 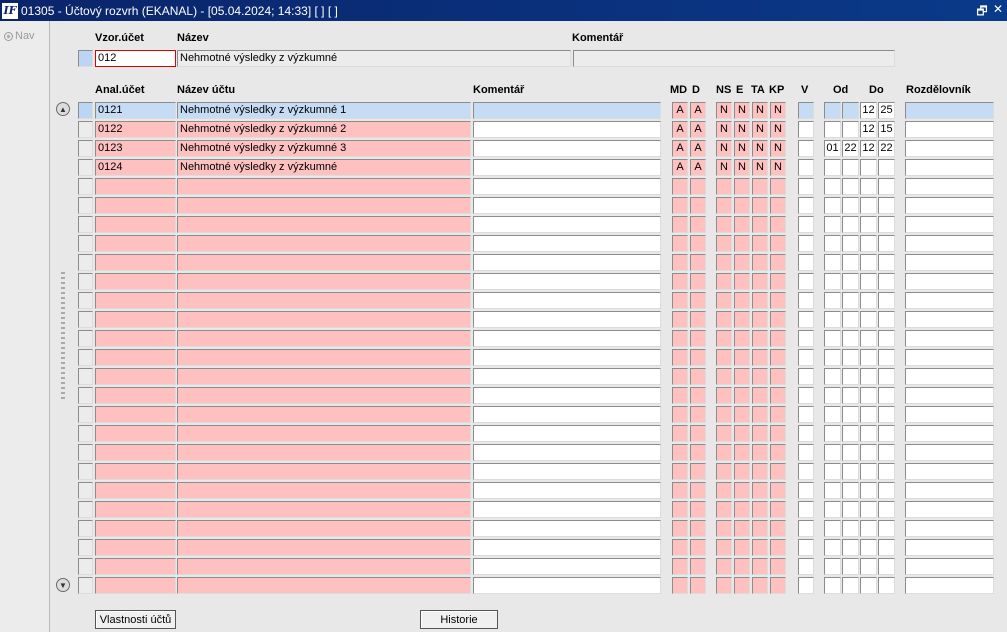 What do you see at coordinates (998, 12) in the screenshot?
I see `close-window-icon: ✕` at bounding box center [998, 12].